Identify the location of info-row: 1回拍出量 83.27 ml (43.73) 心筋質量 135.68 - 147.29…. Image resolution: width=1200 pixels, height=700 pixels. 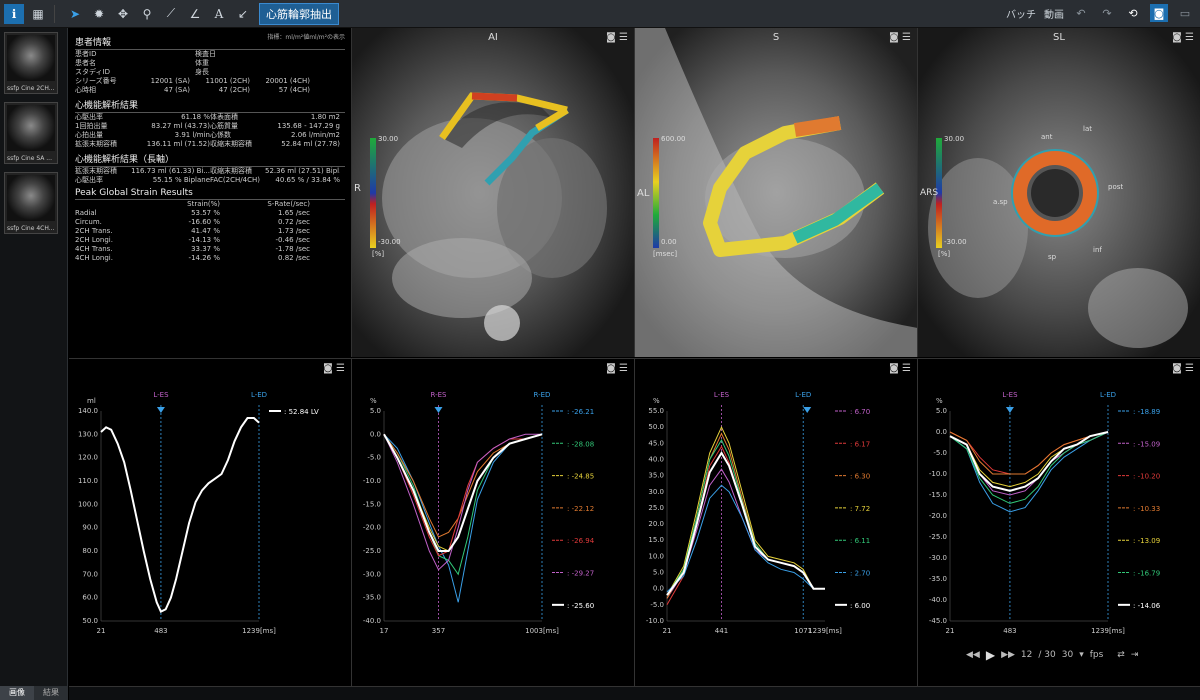
(210, 126).